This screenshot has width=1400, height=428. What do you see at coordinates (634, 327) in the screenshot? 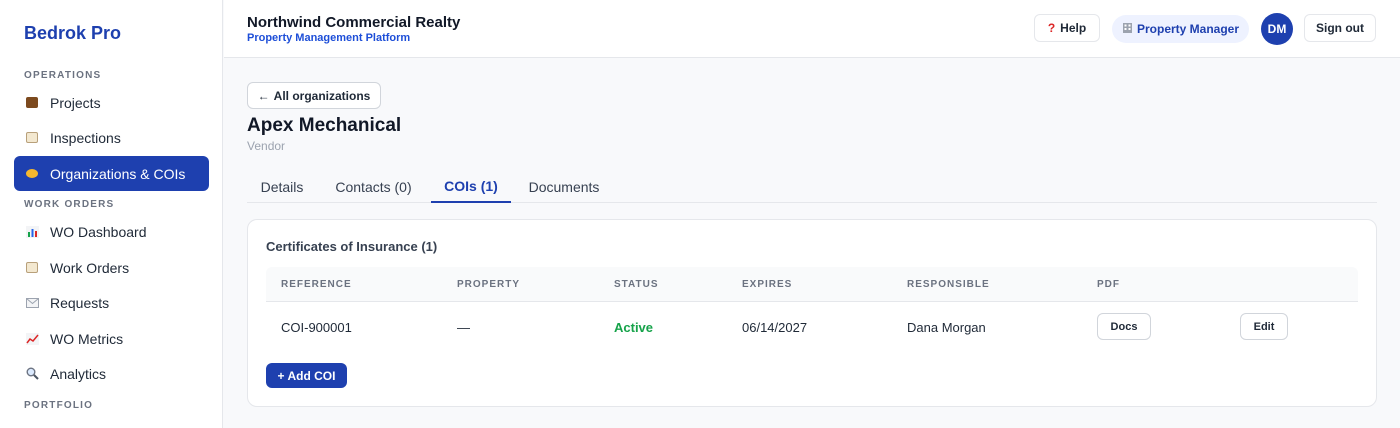
I see `status-badge: Active` at bounding box center [634, 327].